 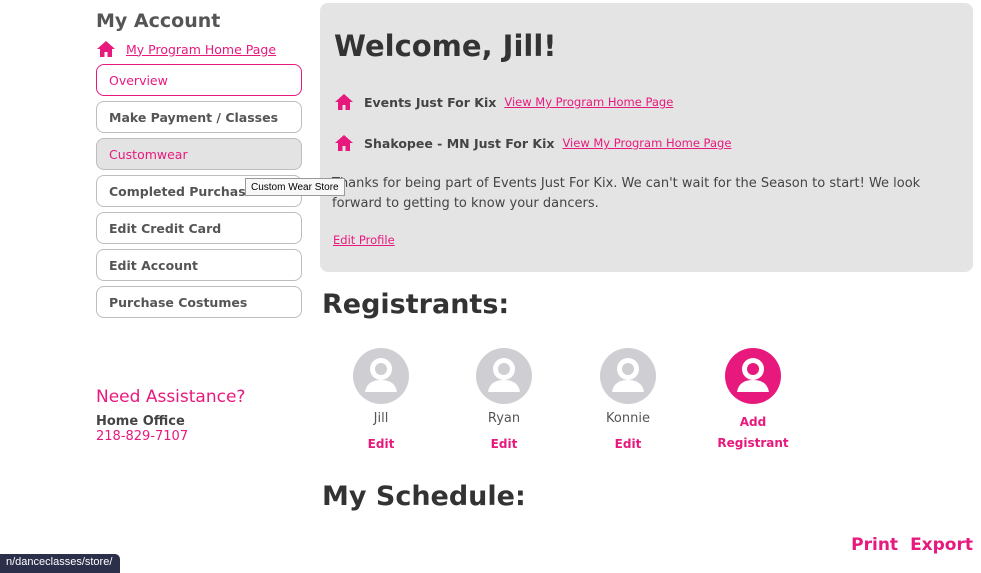 What do you see at coordinates (170, 436) in the screenshot?
I see `home-office-phone: 218-829-7107` at bounding box center [170, 436].